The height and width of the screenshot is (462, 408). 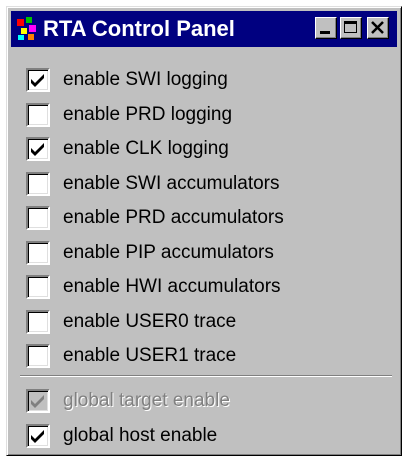 I want to click on close-icon, so click(x=377, y=27).